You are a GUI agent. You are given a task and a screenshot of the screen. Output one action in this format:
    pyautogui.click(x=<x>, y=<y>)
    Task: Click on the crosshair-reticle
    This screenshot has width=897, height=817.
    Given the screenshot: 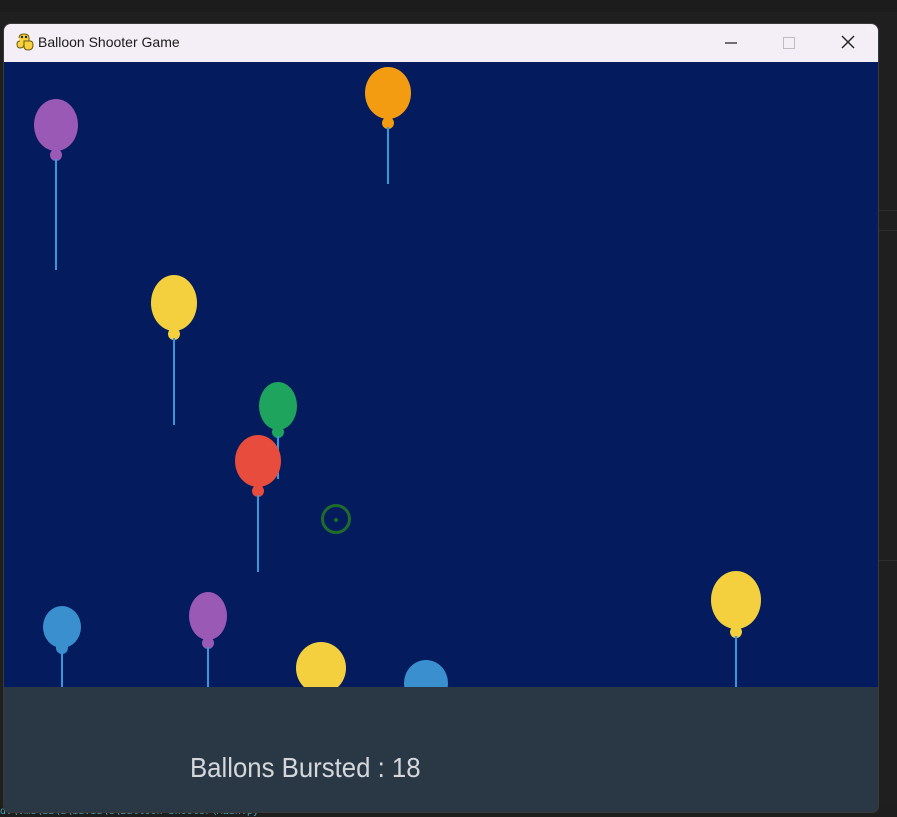 What is the action you would take?
    pyautogui.click(x=336, y=519)
    